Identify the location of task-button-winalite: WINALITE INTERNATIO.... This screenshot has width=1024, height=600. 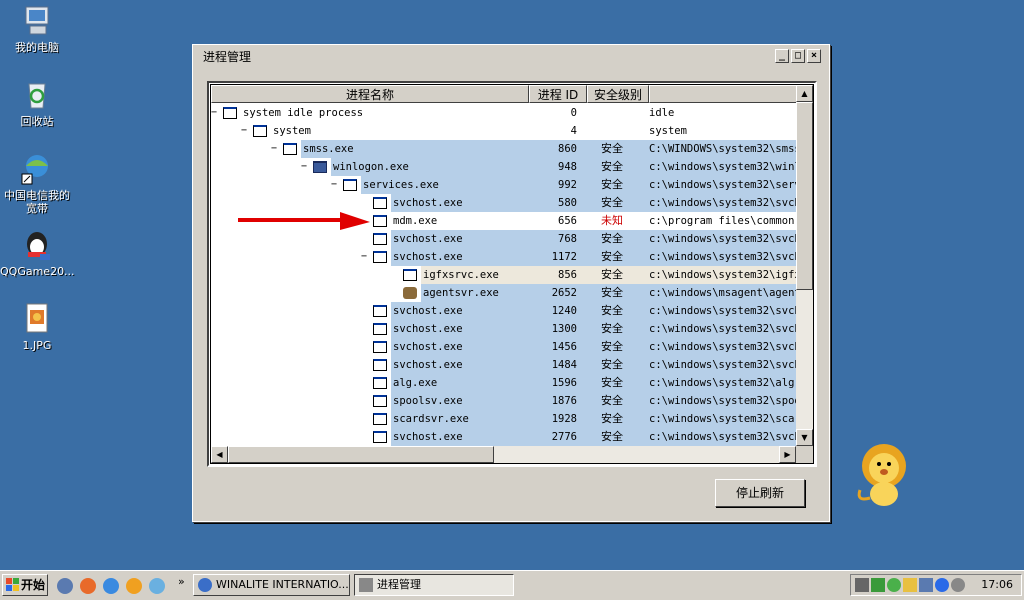
(271, 585).